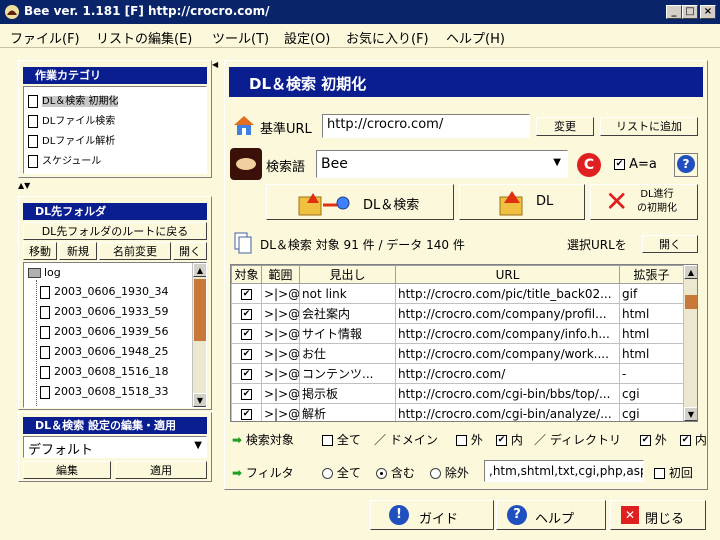 This screenshot has height=540, width=720. What do you see at coordinates (695, 439) in the screenshot?
I see `directory-inside-checkbox: ✔ 内` at bounding box center [695, 439].